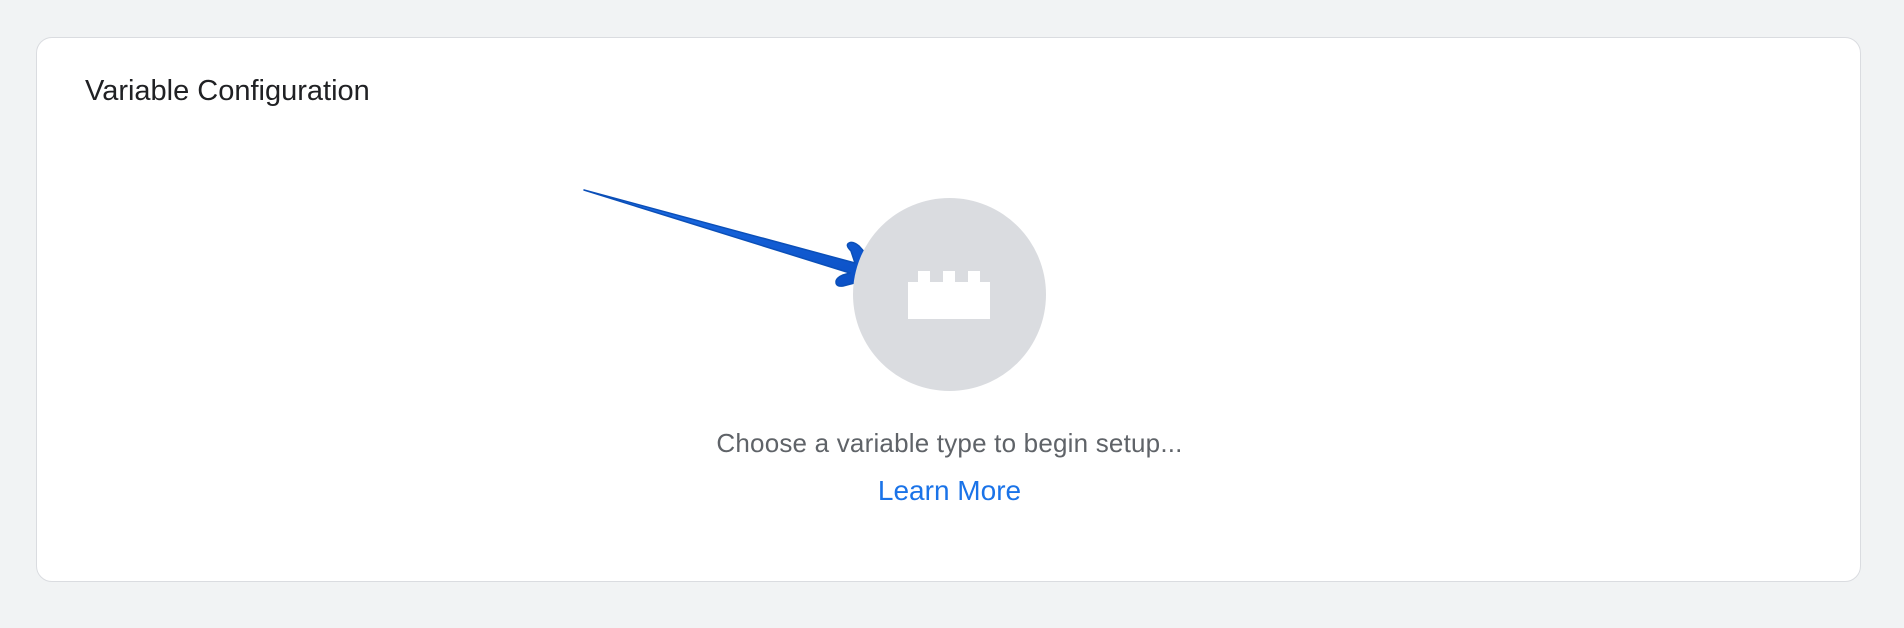  I want to click on learn-more-link-row: Learn More, so click(949, 491).